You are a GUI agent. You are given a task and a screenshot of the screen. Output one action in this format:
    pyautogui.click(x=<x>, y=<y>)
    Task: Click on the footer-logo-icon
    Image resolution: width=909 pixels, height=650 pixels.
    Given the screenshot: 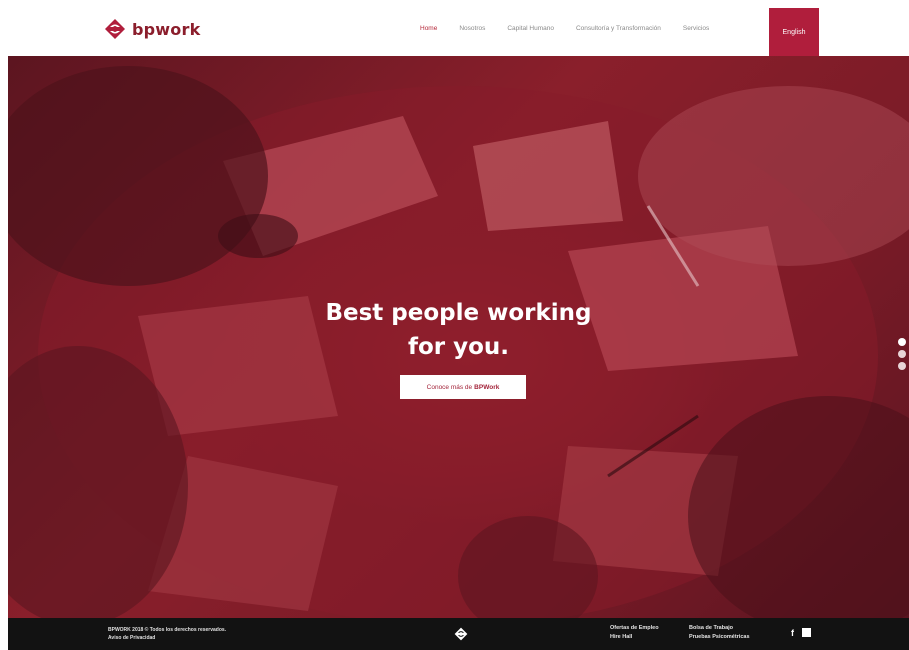 What is the action you would take?
    pyautogui.click(x=461, y=634)
    